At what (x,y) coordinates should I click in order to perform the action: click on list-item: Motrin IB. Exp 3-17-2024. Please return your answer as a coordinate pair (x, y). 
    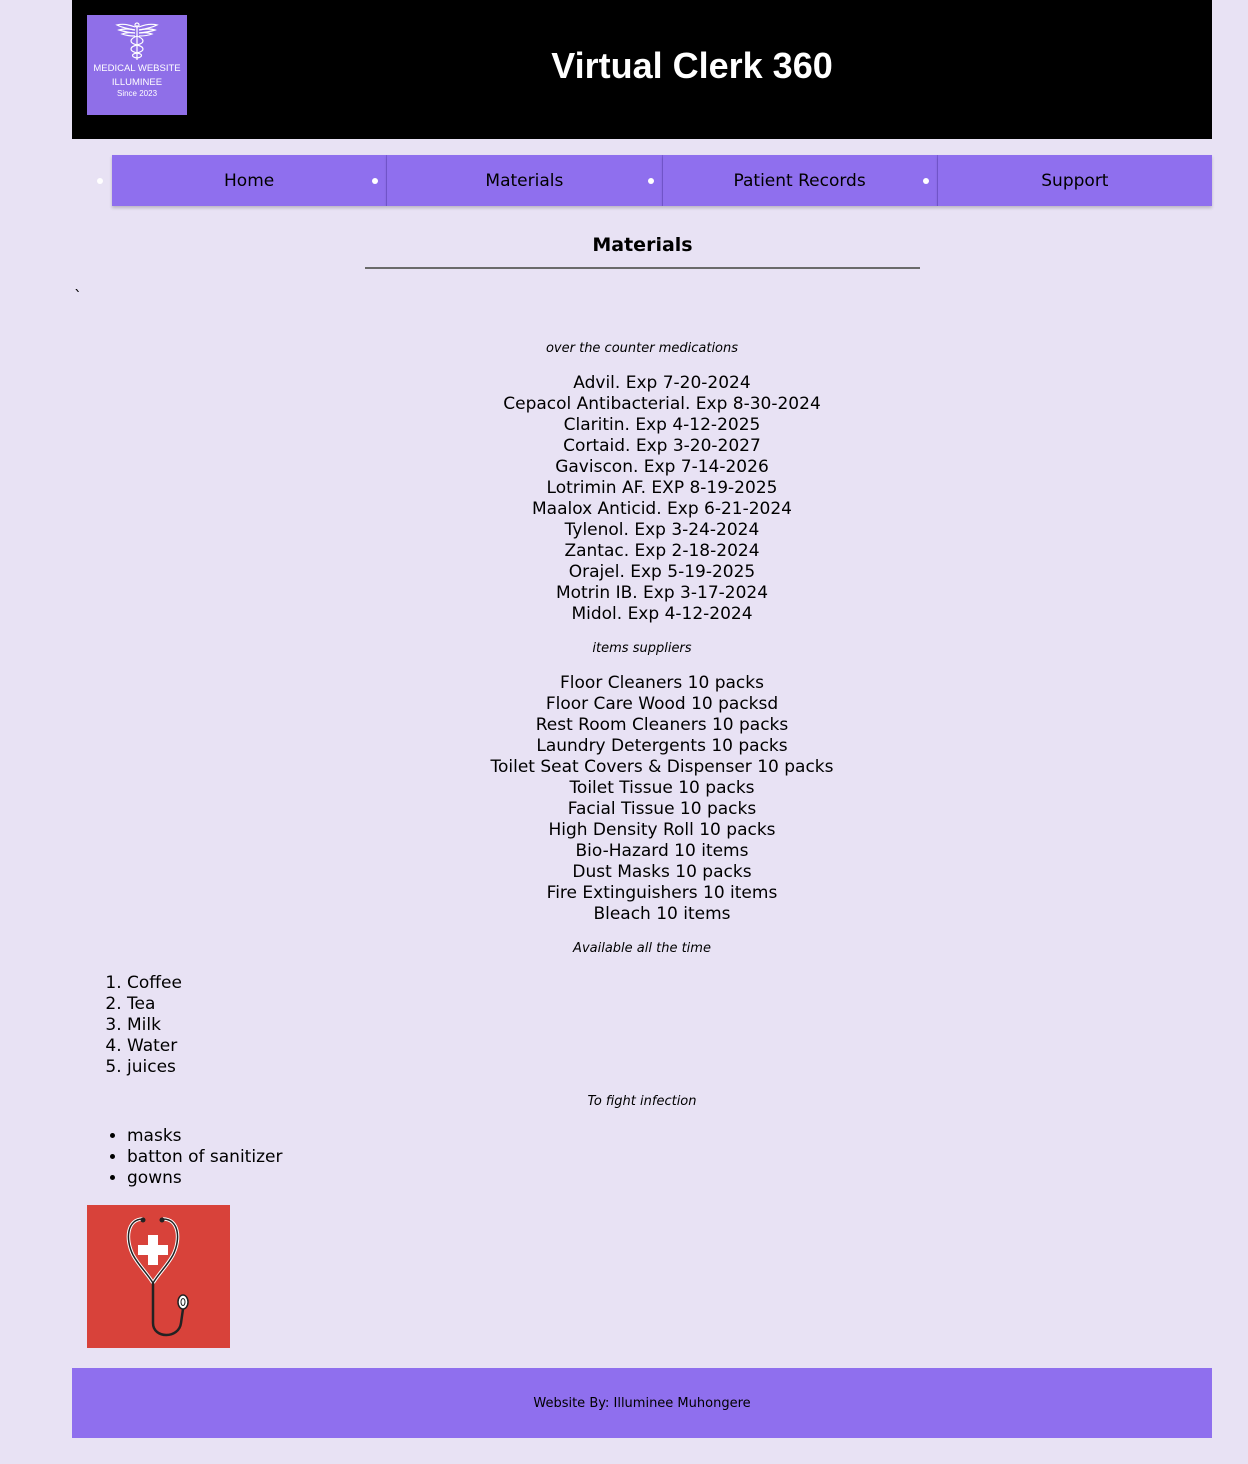
    Looking at the image, I should click on (662, 593).